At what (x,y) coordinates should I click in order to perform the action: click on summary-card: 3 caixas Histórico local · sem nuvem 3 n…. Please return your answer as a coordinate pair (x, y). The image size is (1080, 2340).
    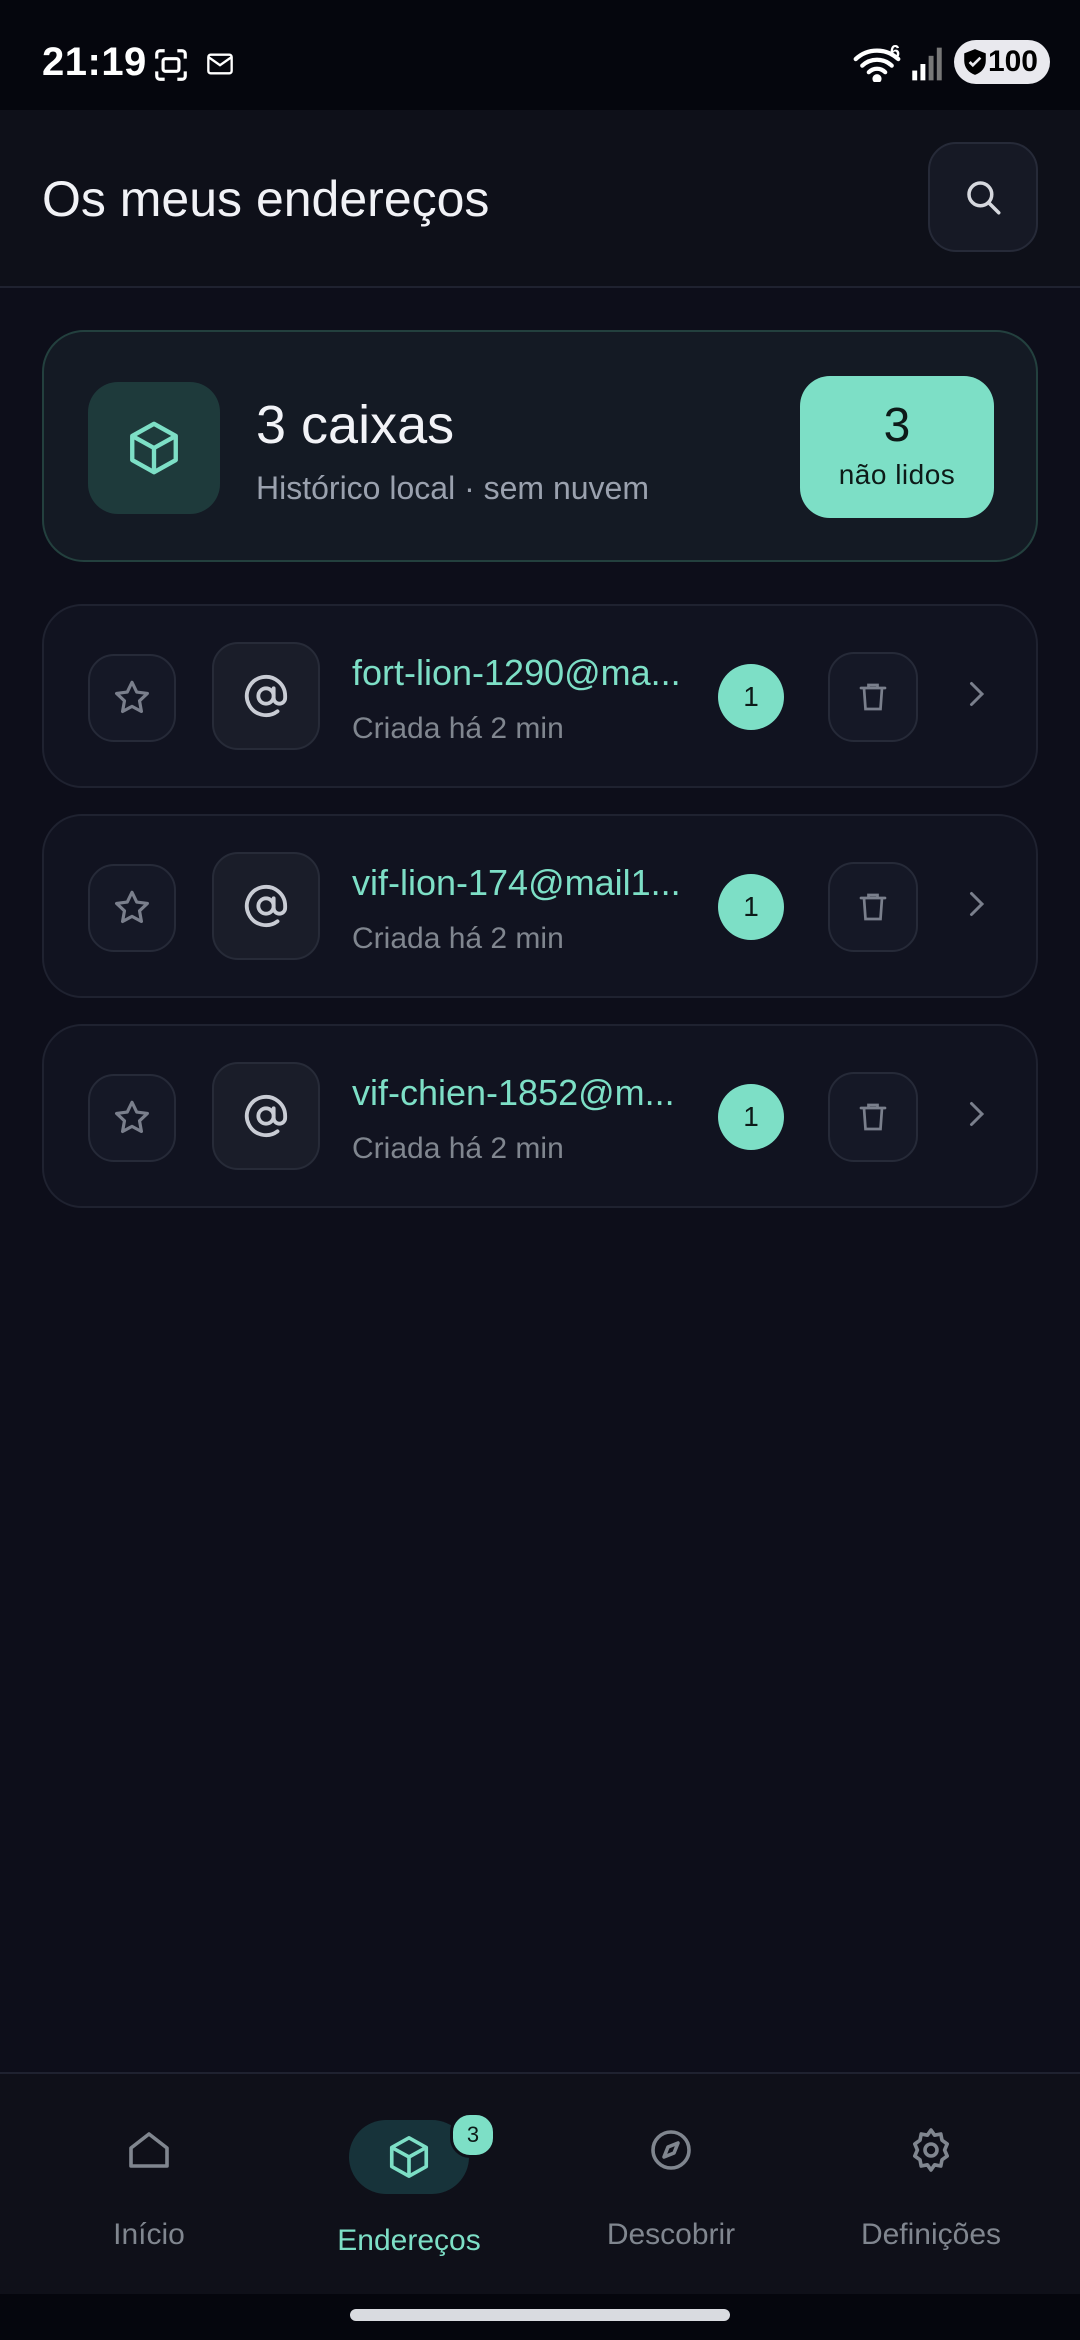
    Looking at the image, I should click on (540, 446).